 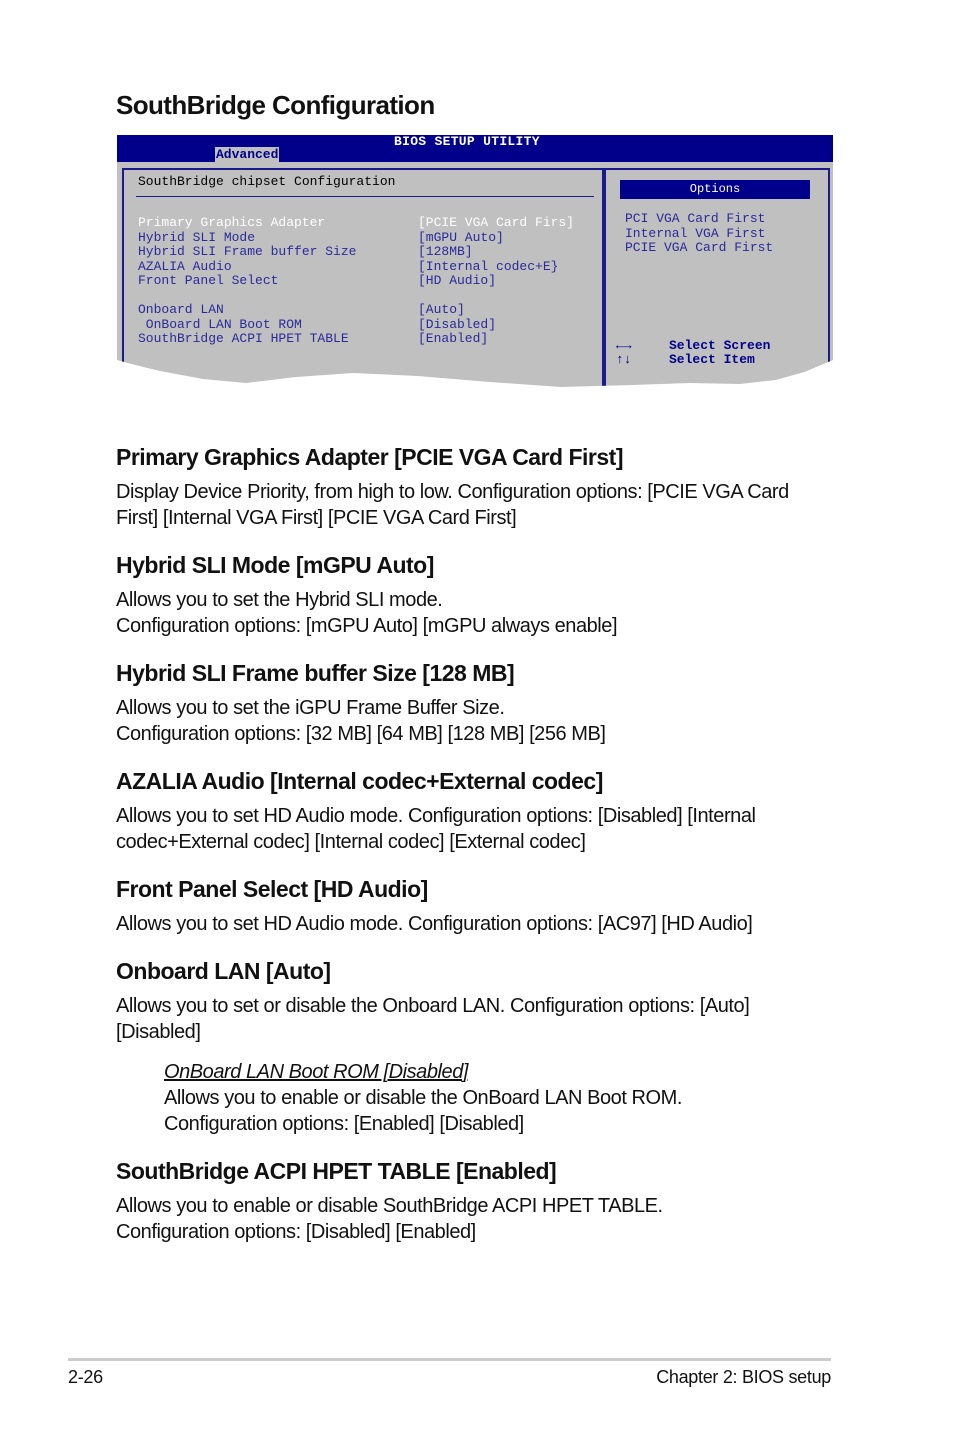 What do you see at coordinates (267, 181) in the screenshot?
I see `panel-title: SouthBridge chipset Configuration` at bounding box center [267, 181].